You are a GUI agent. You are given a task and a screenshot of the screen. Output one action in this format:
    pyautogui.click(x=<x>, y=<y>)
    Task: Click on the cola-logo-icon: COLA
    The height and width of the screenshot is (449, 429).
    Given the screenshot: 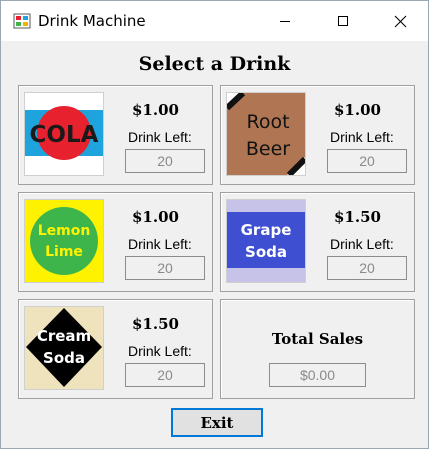 What is the action you would take?
    pyautogui.click(x=64, y=134)
    